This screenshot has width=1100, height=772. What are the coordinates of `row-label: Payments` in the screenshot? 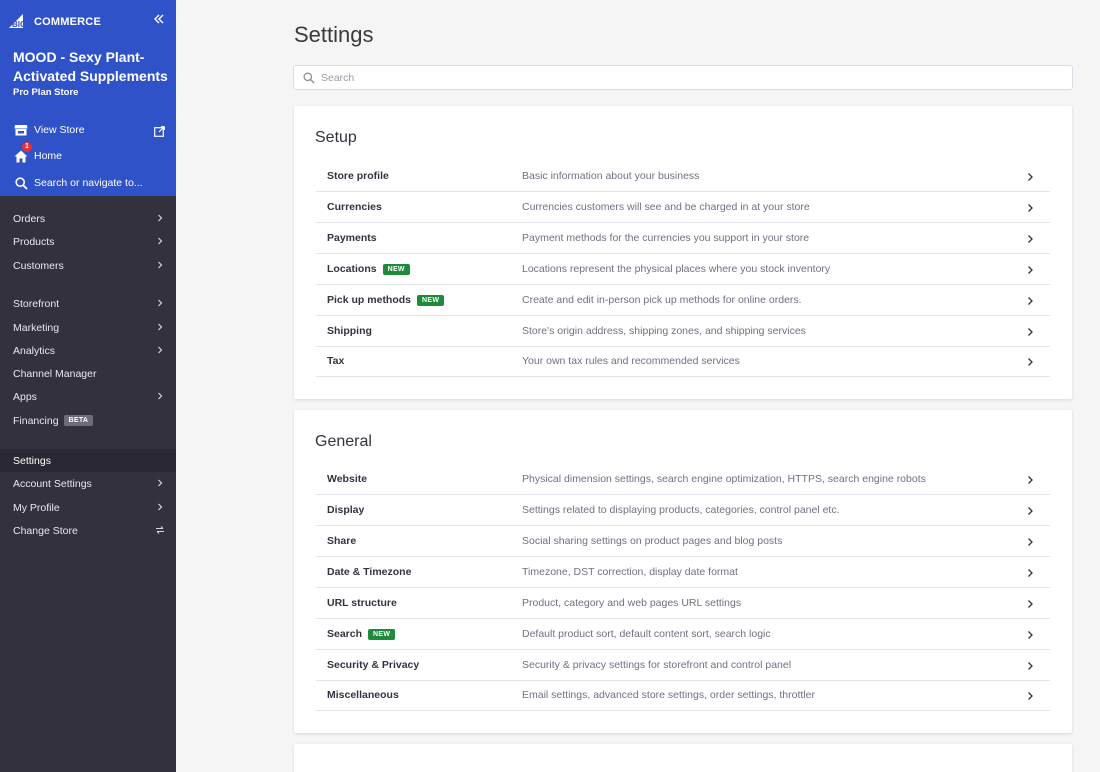 It's located at (352, 238).